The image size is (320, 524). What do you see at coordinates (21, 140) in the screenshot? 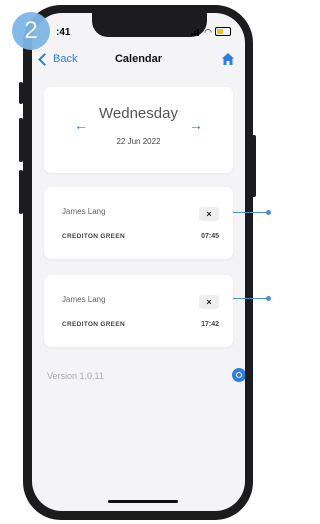
I see `phone-volume-up` at bounding box center [21, 140].